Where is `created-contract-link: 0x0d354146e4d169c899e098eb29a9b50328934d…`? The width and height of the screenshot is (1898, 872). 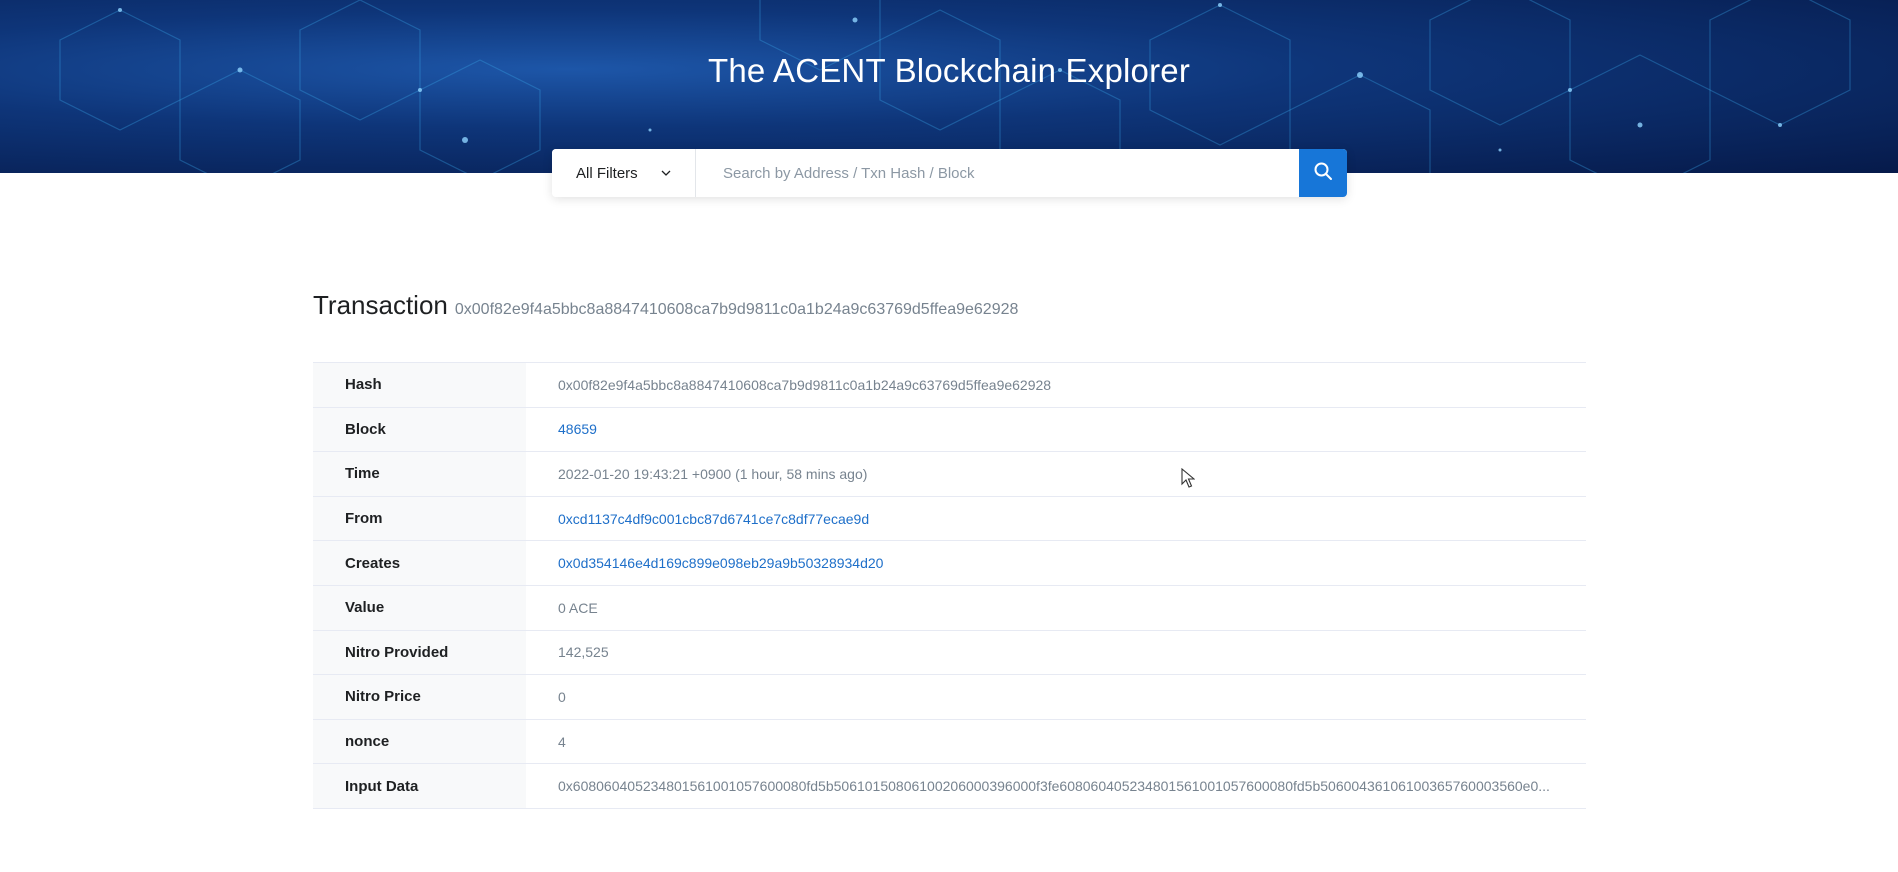
created-contract-link: 0x0d354146e4d169c899e098eb29a9b50328934d… is located at coordinates (1056, 563).